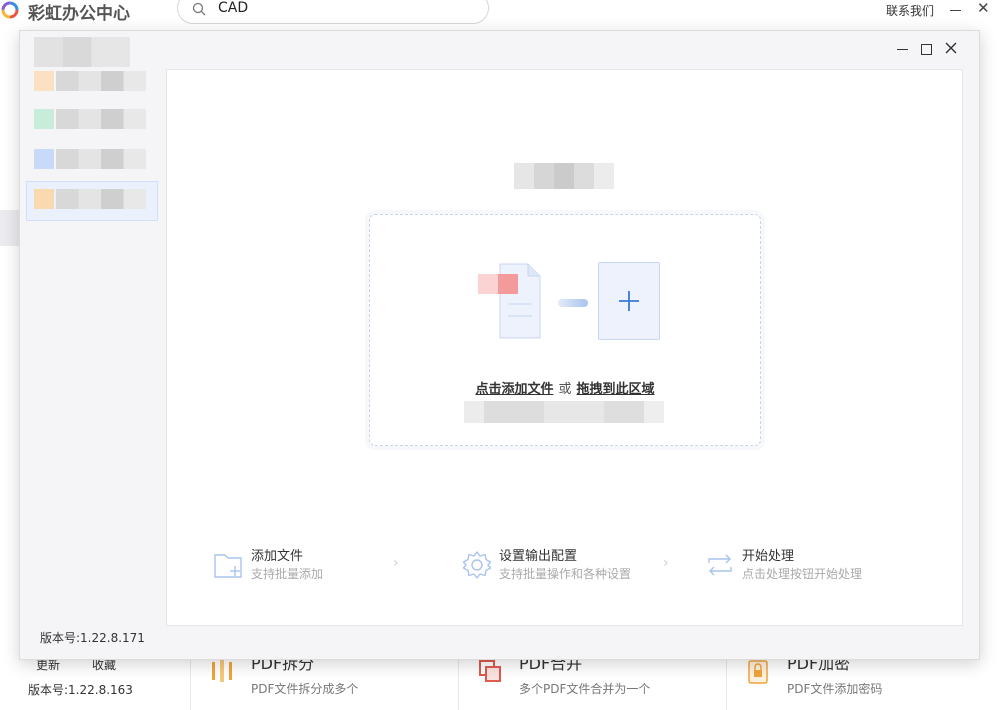 The width and height of the screenshot is (999, 710). What do you see at coordinates (951, 48) in the screenshot?
I see `dialog-close-button` at bounding box center [951, 48].